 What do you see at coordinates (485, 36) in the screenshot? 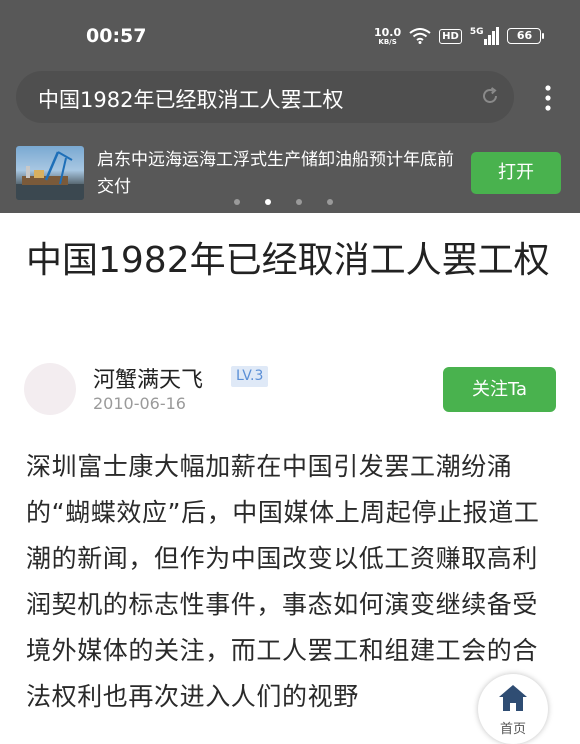
I see `signal-icon: 5G` at bounding box center [485, 36].